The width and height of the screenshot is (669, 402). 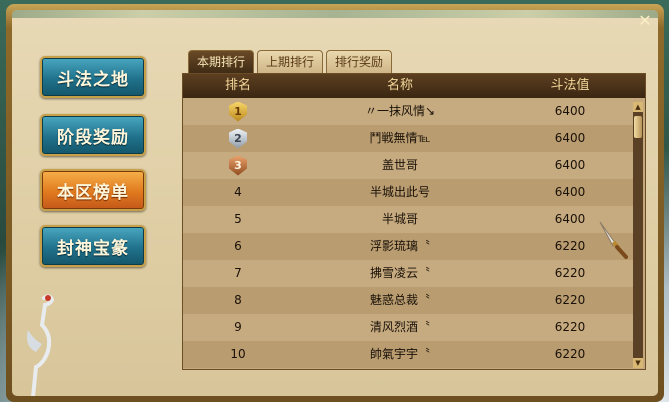 I want to click on table-row: 6 浮影琉璃〝 6220, so click(x=408, y=246).